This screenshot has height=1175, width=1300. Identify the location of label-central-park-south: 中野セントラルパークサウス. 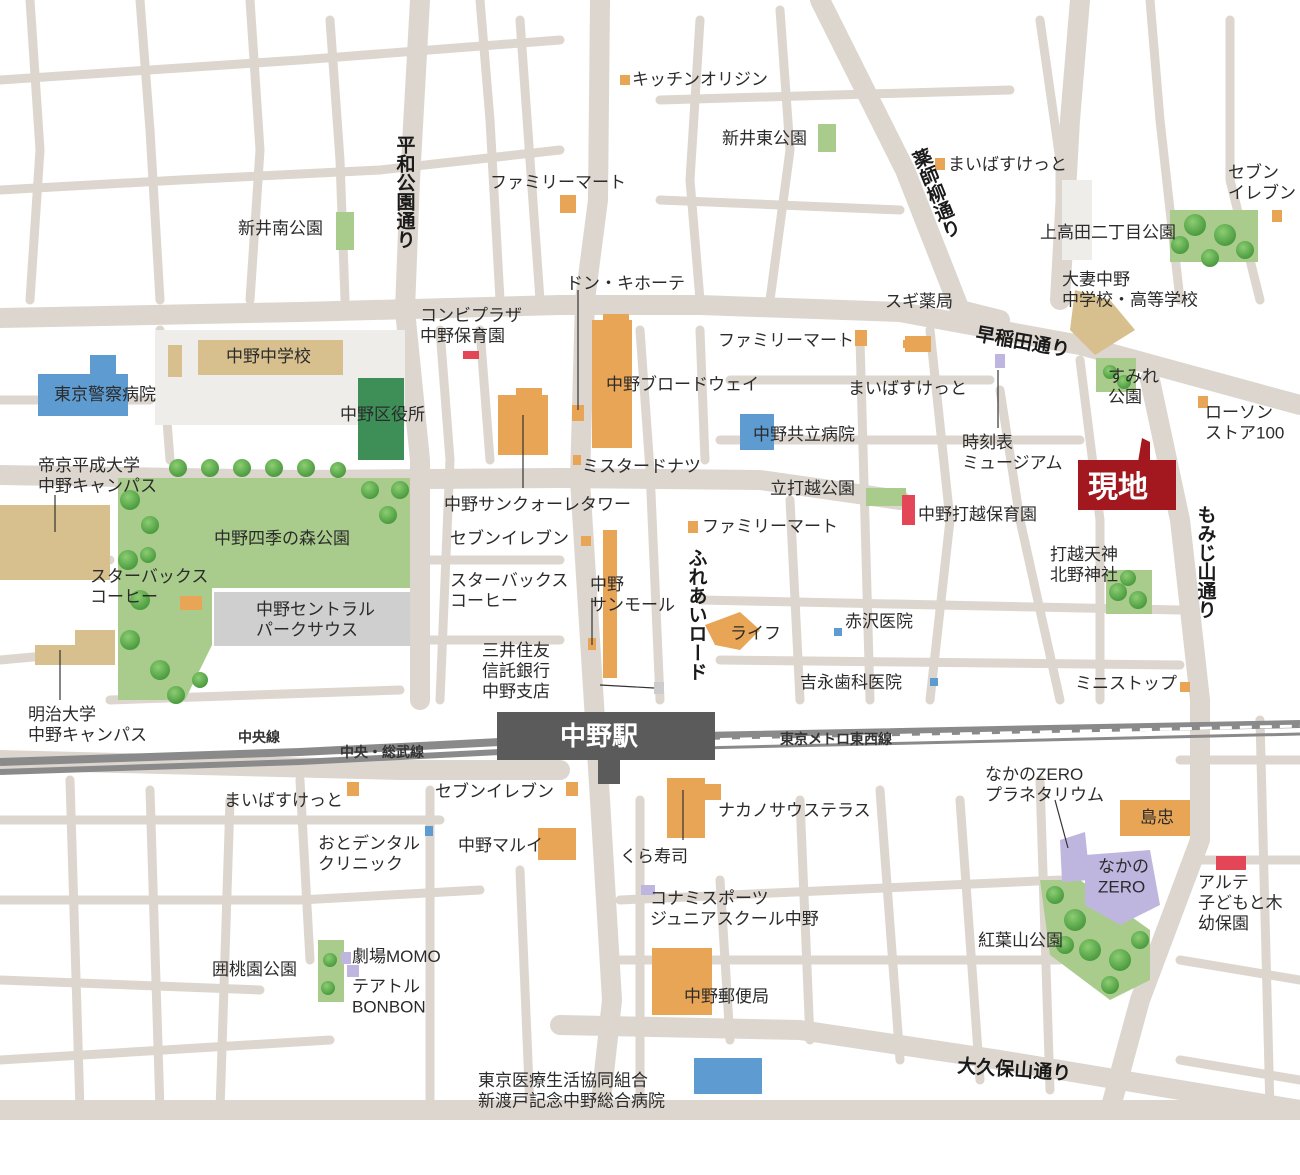
(315, 619).